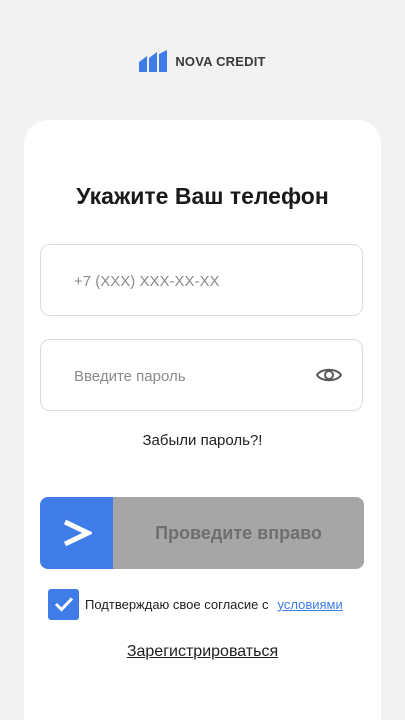  What do you see at coordinates (202, 440) in the screenshot?
I see `forgot-password-link: Забыли пароль?!` at bounding box center [202, 440].